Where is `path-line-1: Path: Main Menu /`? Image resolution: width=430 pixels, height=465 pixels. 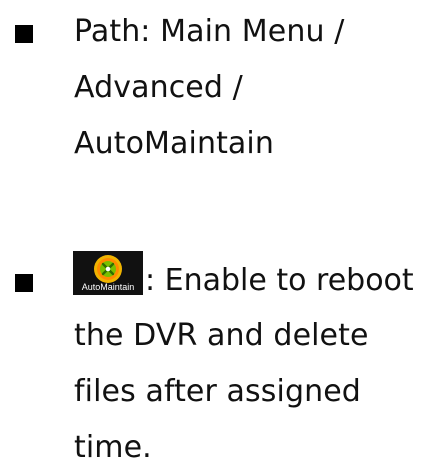 path-line-1: Path: Main Menu / is located at coordinates (209, 31).